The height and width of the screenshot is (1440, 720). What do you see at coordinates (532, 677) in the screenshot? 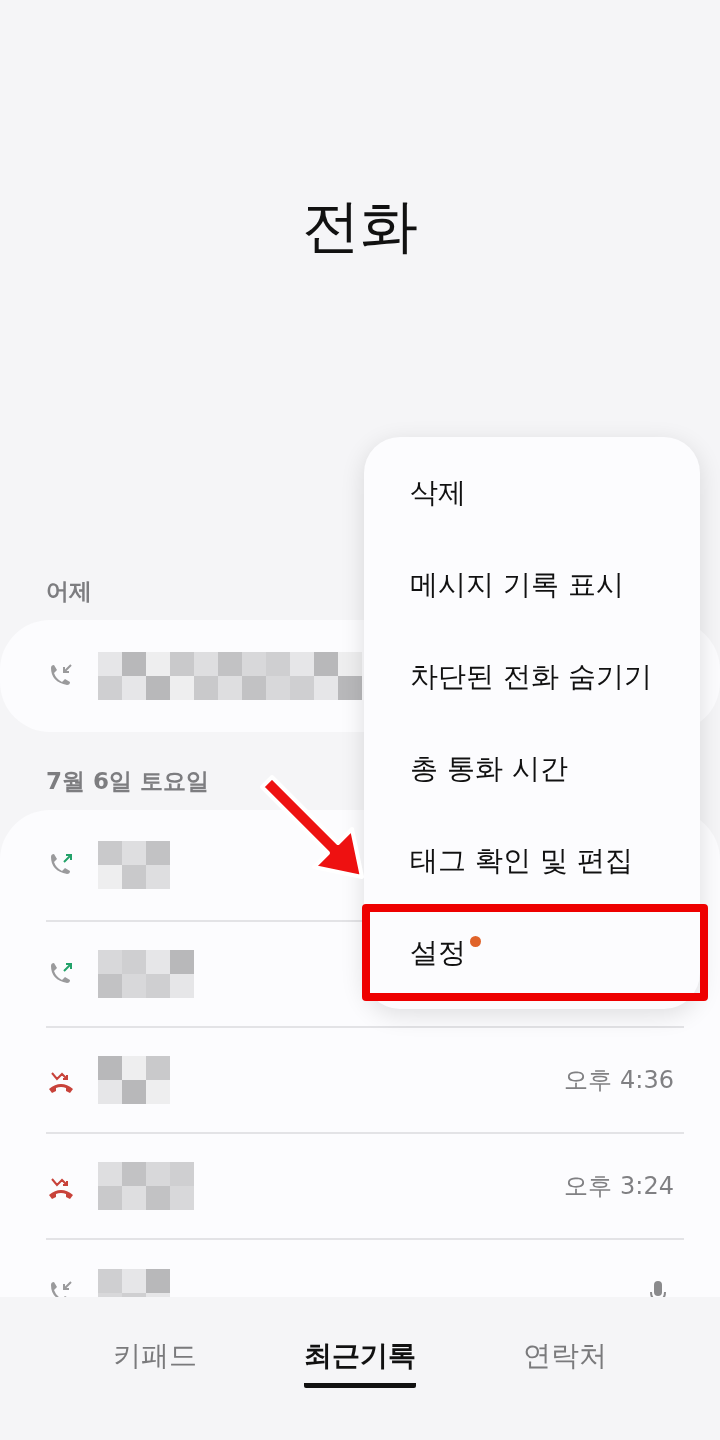
I see `menu-item: 차단된 전화 숨기기` at bounding box center [532, 677].